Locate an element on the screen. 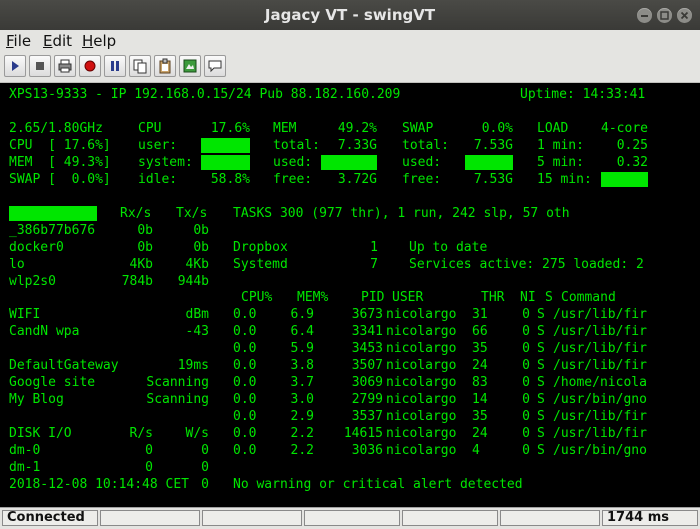  copy-icon is located at coordinates (140, 66).